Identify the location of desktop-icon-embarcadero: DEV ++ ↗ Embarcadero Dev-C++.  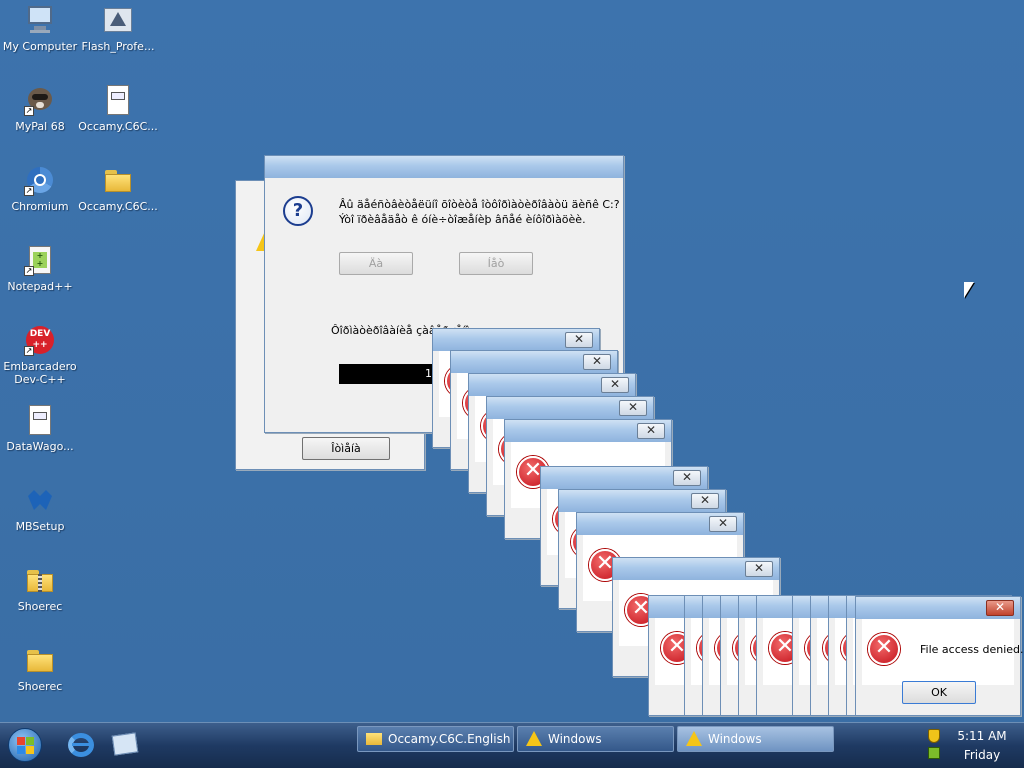
(40, 355).